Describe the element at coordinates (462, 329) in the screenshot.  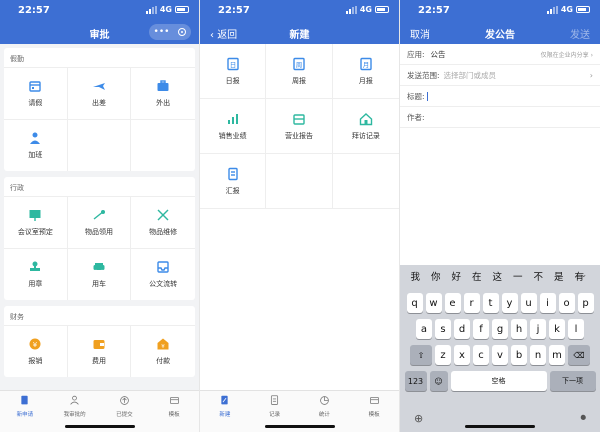
I see `key-d: d` at that location.